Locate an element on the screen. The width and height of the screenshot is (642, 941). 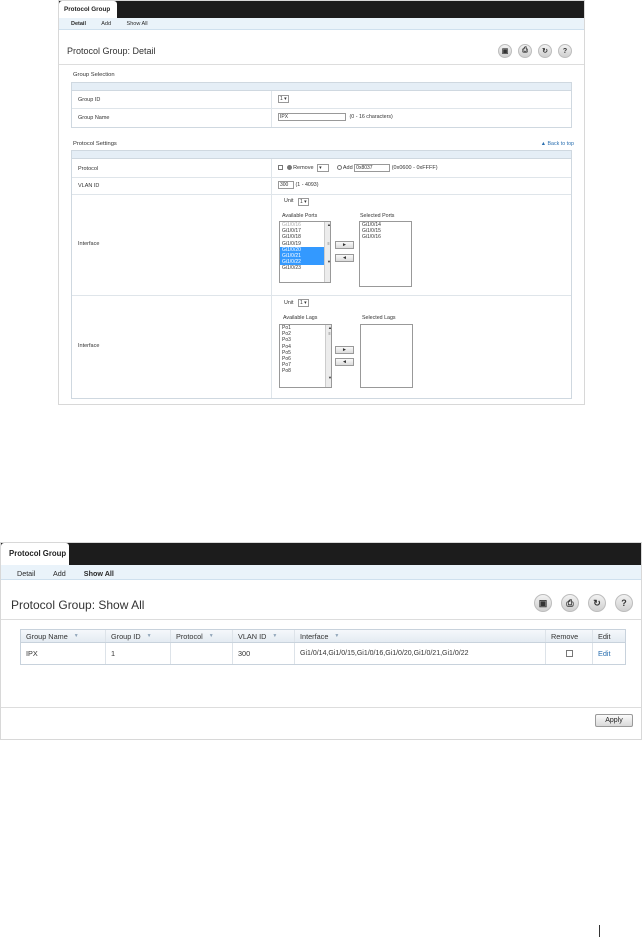
column-interface: Interface ▼ is located at coordinates (420, 636).